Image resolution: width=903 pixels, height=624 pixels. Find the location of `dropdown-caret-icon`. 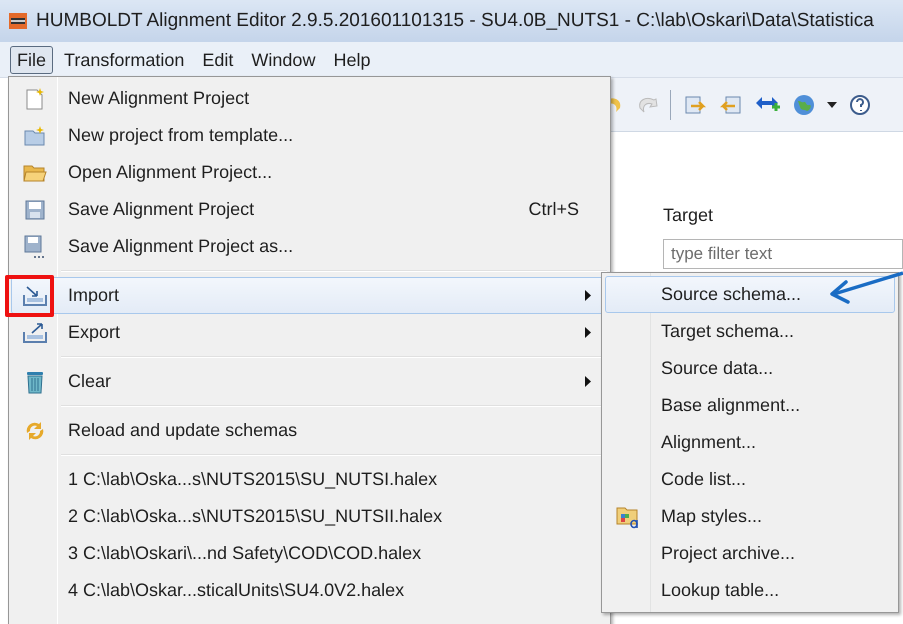

dropdown-caret-icon is located at coordinates (832, 105).